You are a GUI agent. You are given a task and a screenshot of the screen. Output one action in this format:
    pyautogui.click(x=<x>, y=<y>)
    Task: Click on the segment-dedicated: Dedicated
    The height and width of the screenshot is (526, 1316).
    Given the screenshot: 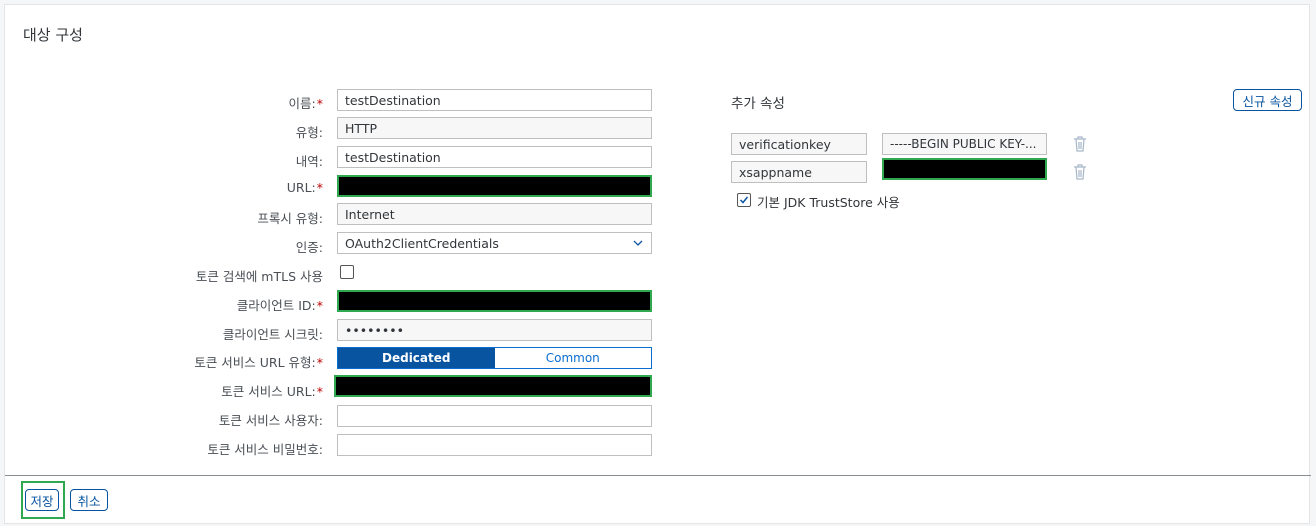 What is the action you would take?
    pyautogui.click(x=416, y=358)
    